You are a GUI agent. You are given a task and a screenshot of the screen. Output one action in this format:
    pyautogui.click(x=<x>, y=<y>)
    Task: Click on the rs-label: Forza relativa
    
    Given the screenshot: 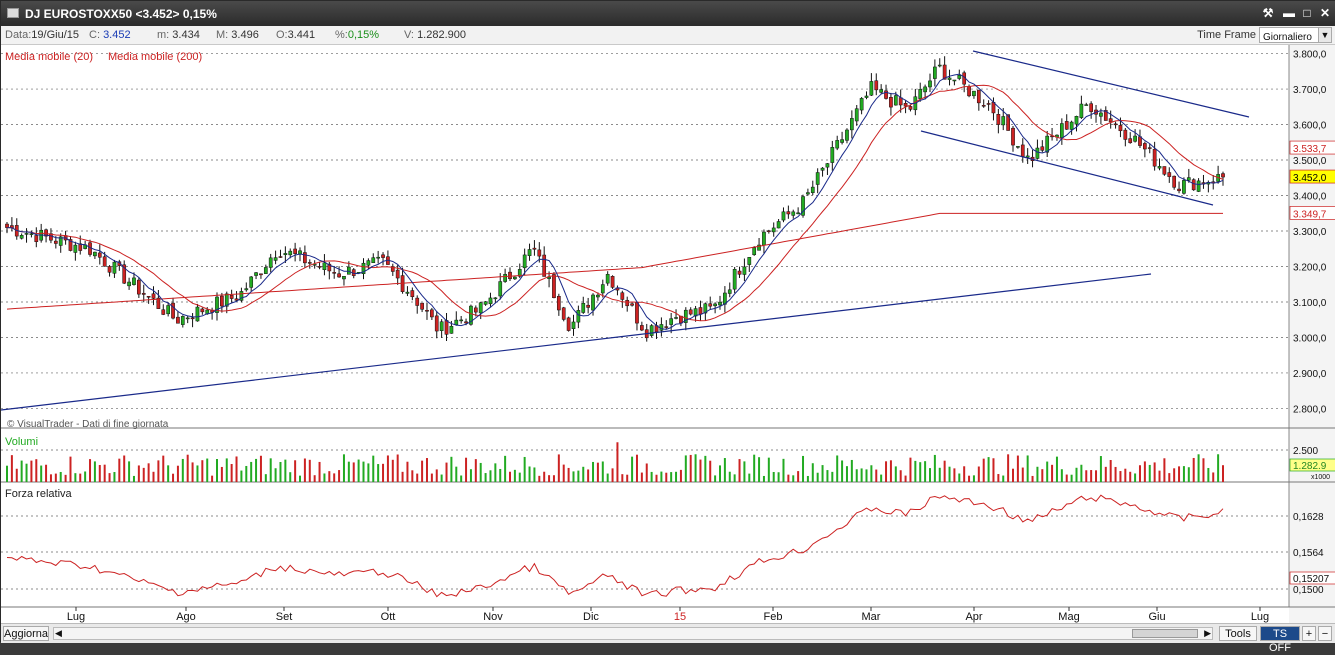 What is the action you would take?
    pyautogui.click(x=39, y=494)
    